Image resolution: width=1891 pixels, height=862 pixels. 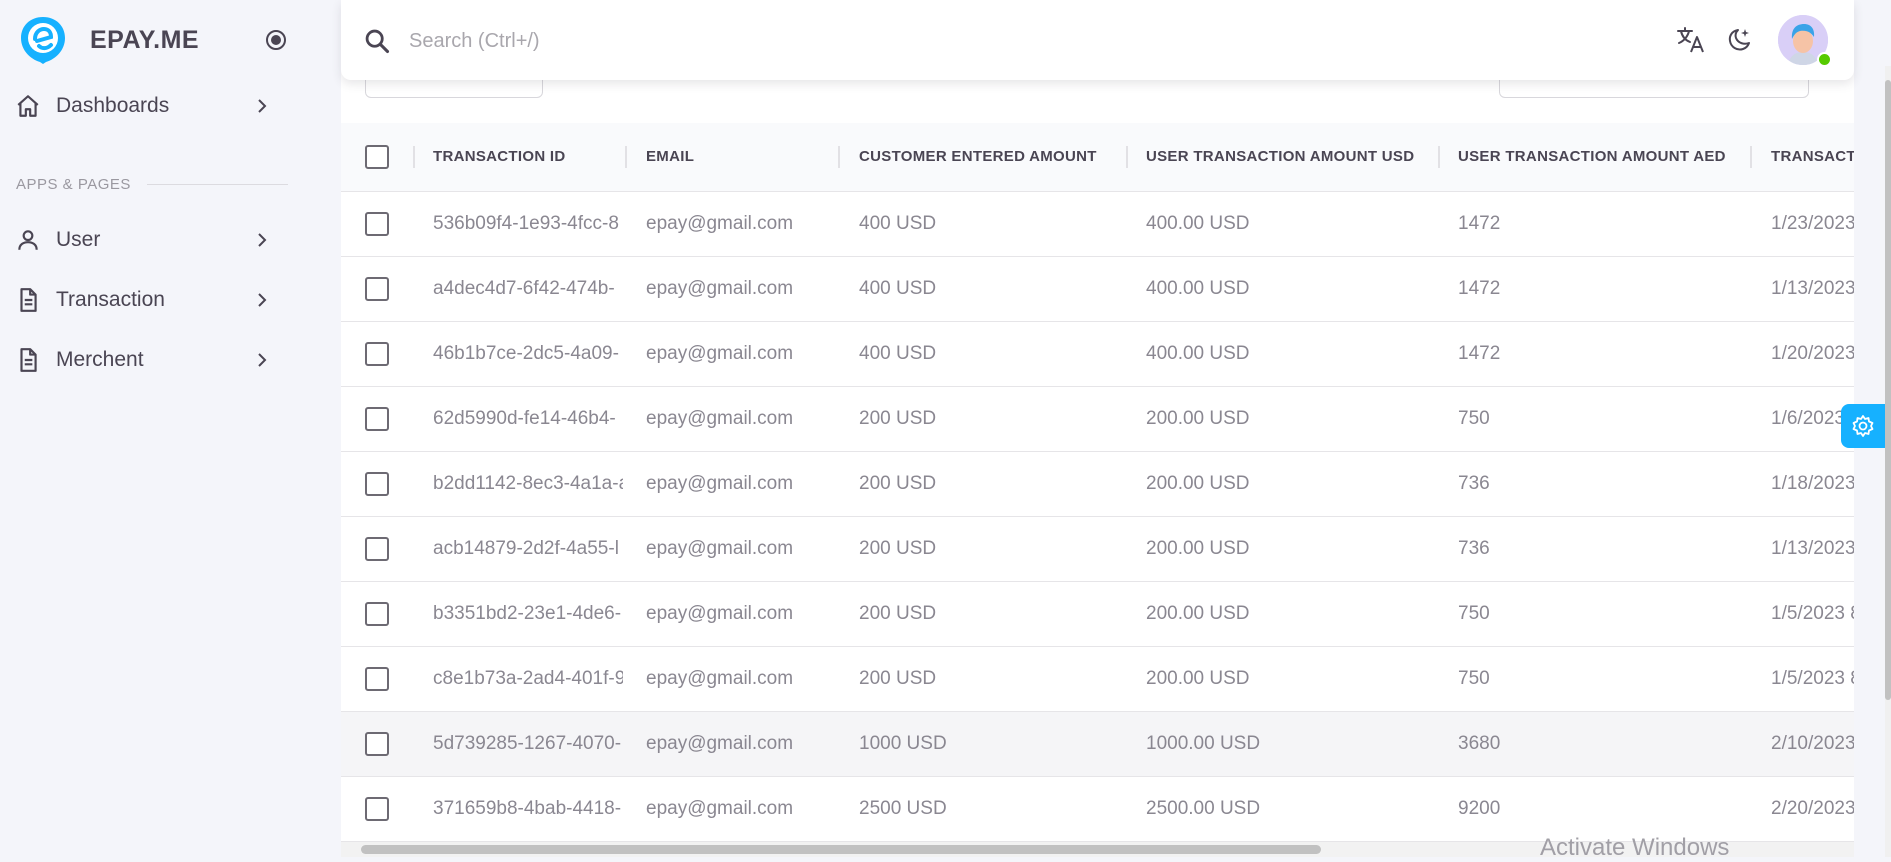 What do you see at coordinates (144, 300) in the screenshot?
I see `sidebar-item-transaction: Transaction` at bounding box center [144, 300].